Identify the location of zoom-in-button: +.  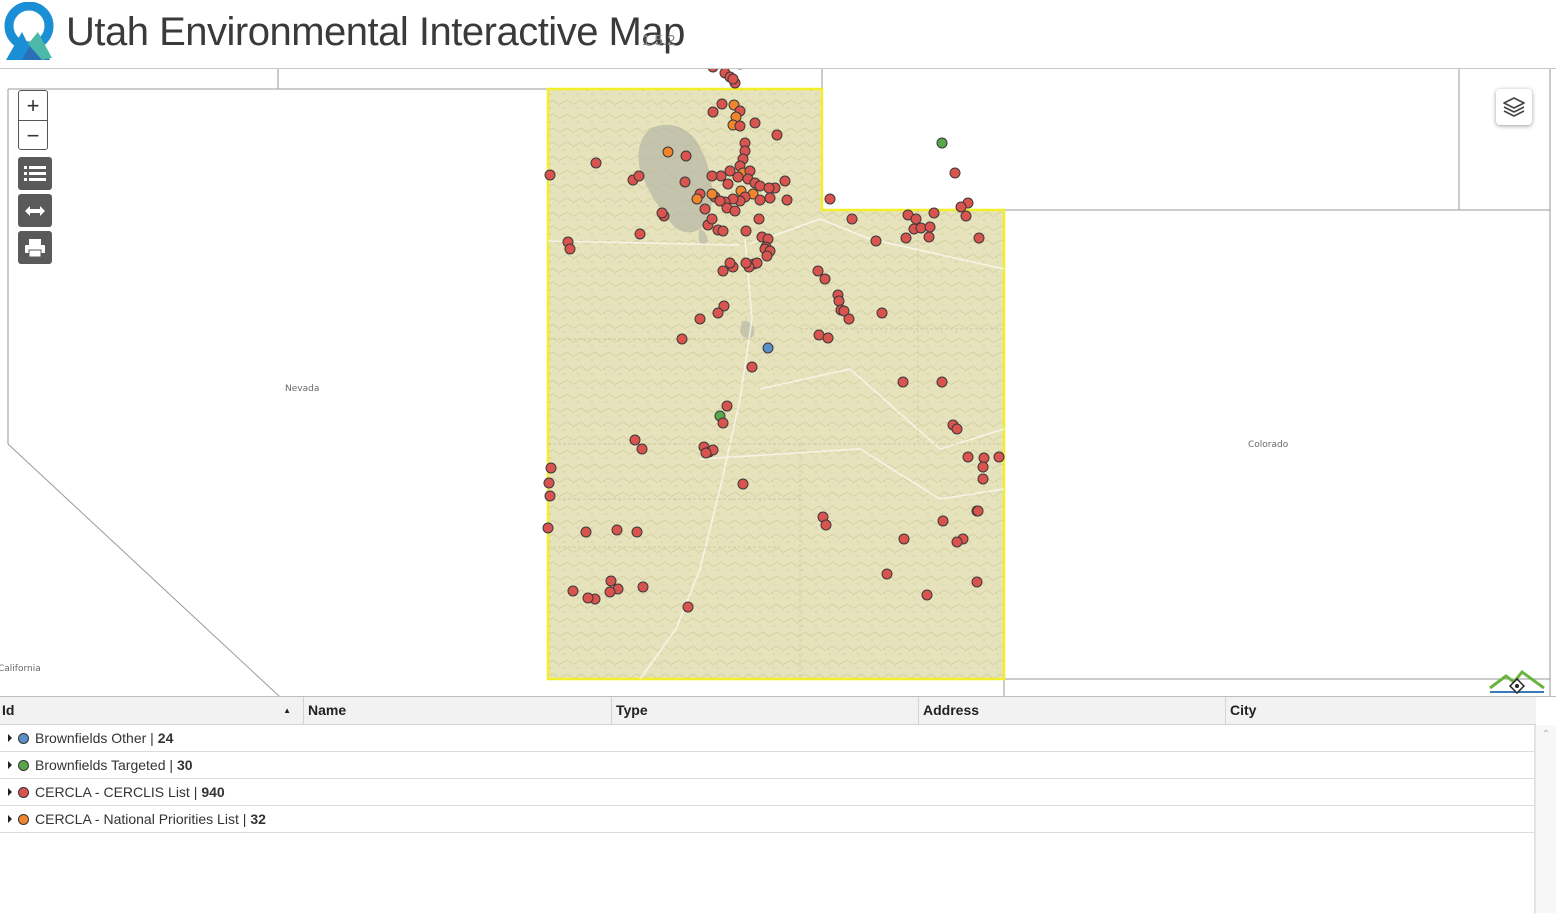
(33, 105).